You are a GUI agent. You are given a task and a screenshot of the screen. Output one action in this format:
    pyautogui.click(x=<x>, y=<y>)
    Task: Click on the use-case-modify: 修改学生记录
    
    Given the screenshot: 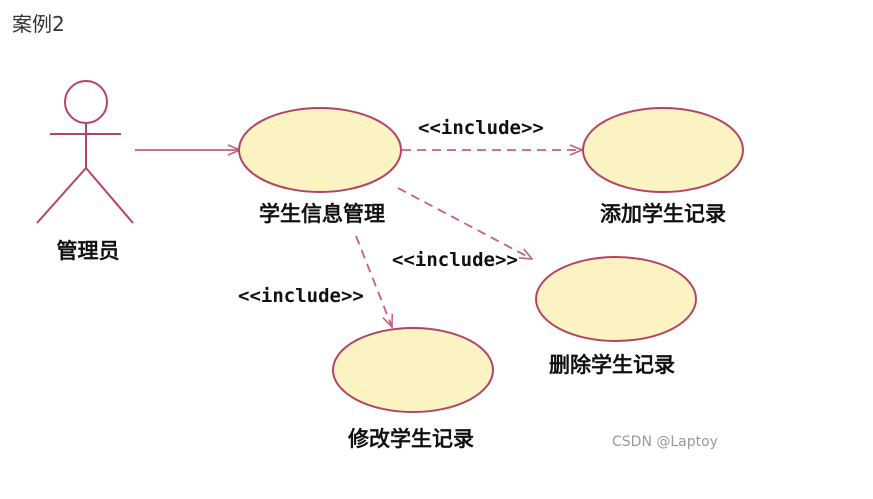 What is the action you would take?
    pyautogui.click(x=413, y=389)
    